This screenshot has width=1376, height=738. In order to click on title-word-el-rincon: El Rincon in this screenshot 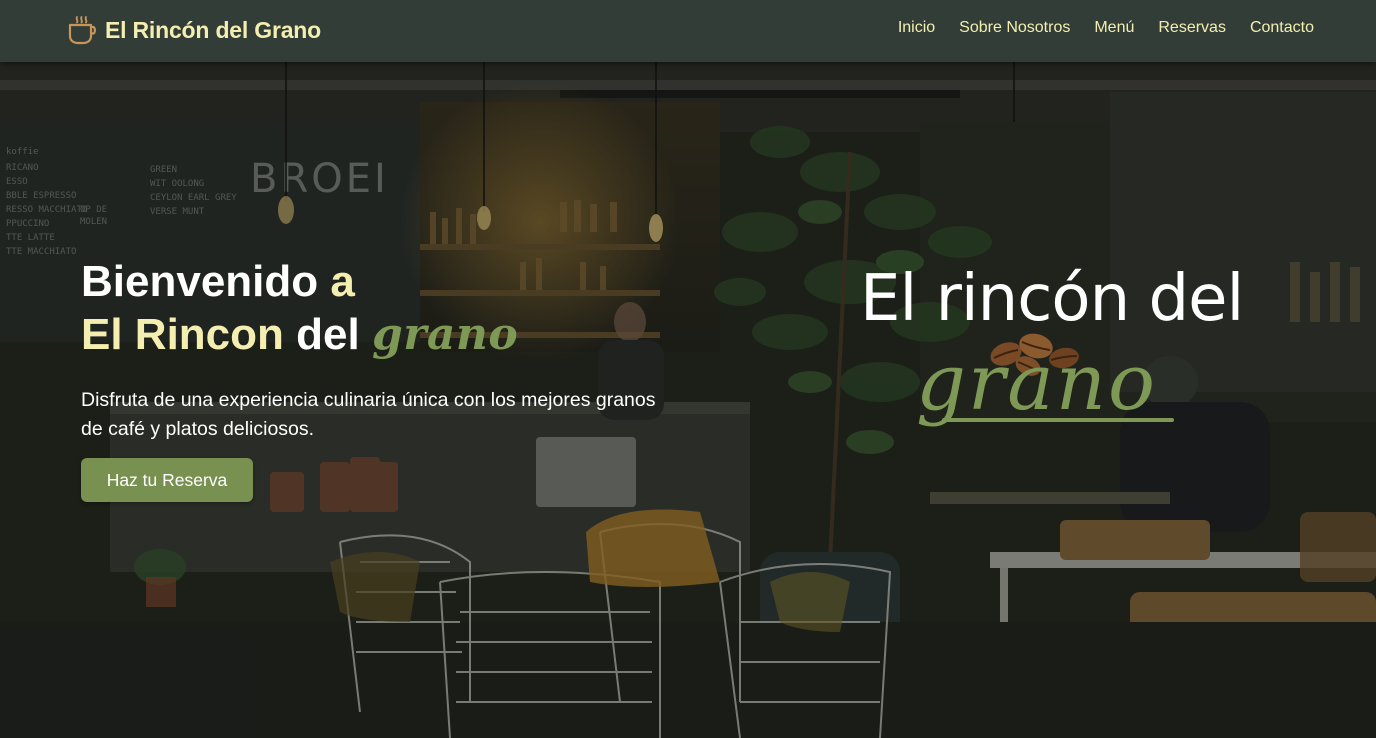, I will do `click(182, 334)`.